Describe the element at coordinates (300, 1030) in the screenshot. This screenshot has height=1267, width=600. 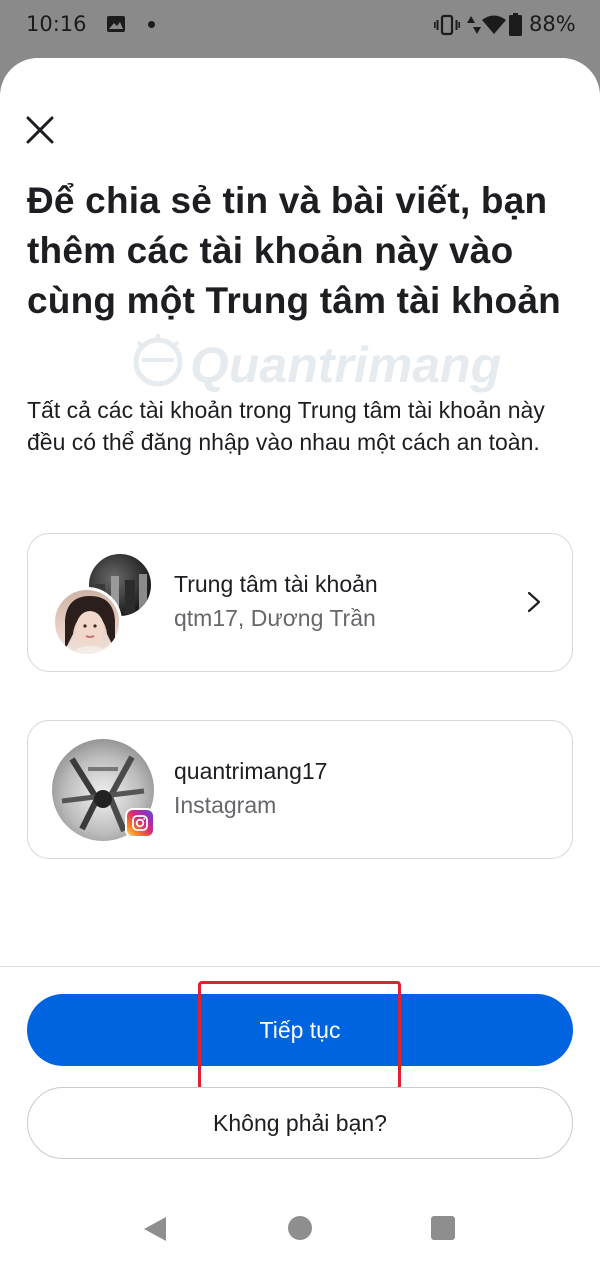
I see `continue-button: Tiếp tục` at that location.